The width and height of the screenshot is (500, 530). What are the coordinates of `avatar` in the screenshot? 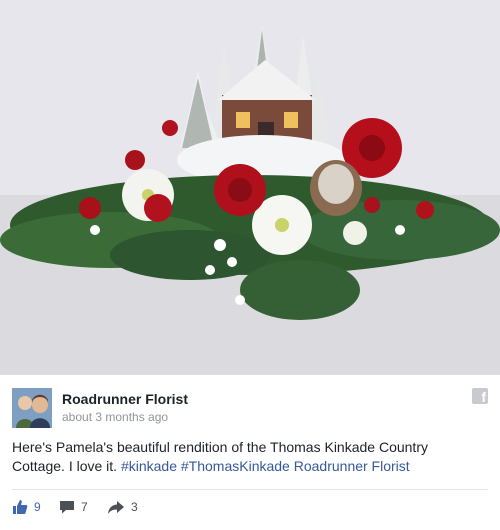 It's located at (32, 408).